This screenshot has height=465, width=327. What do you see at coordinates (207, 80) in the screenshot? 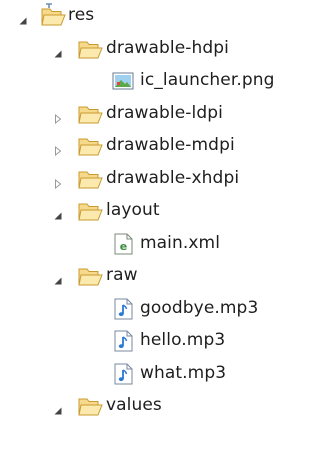
I see `tree-item-label: ic_launcher.png` at bounding box center [207, 80].